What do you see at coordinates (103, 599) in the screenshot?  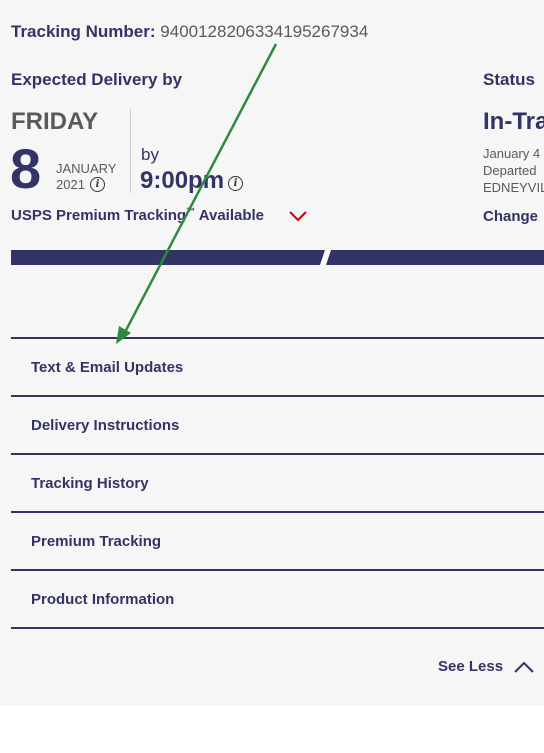 I see `accordion-item-label: Product Information` at bounding box center [103, 599].